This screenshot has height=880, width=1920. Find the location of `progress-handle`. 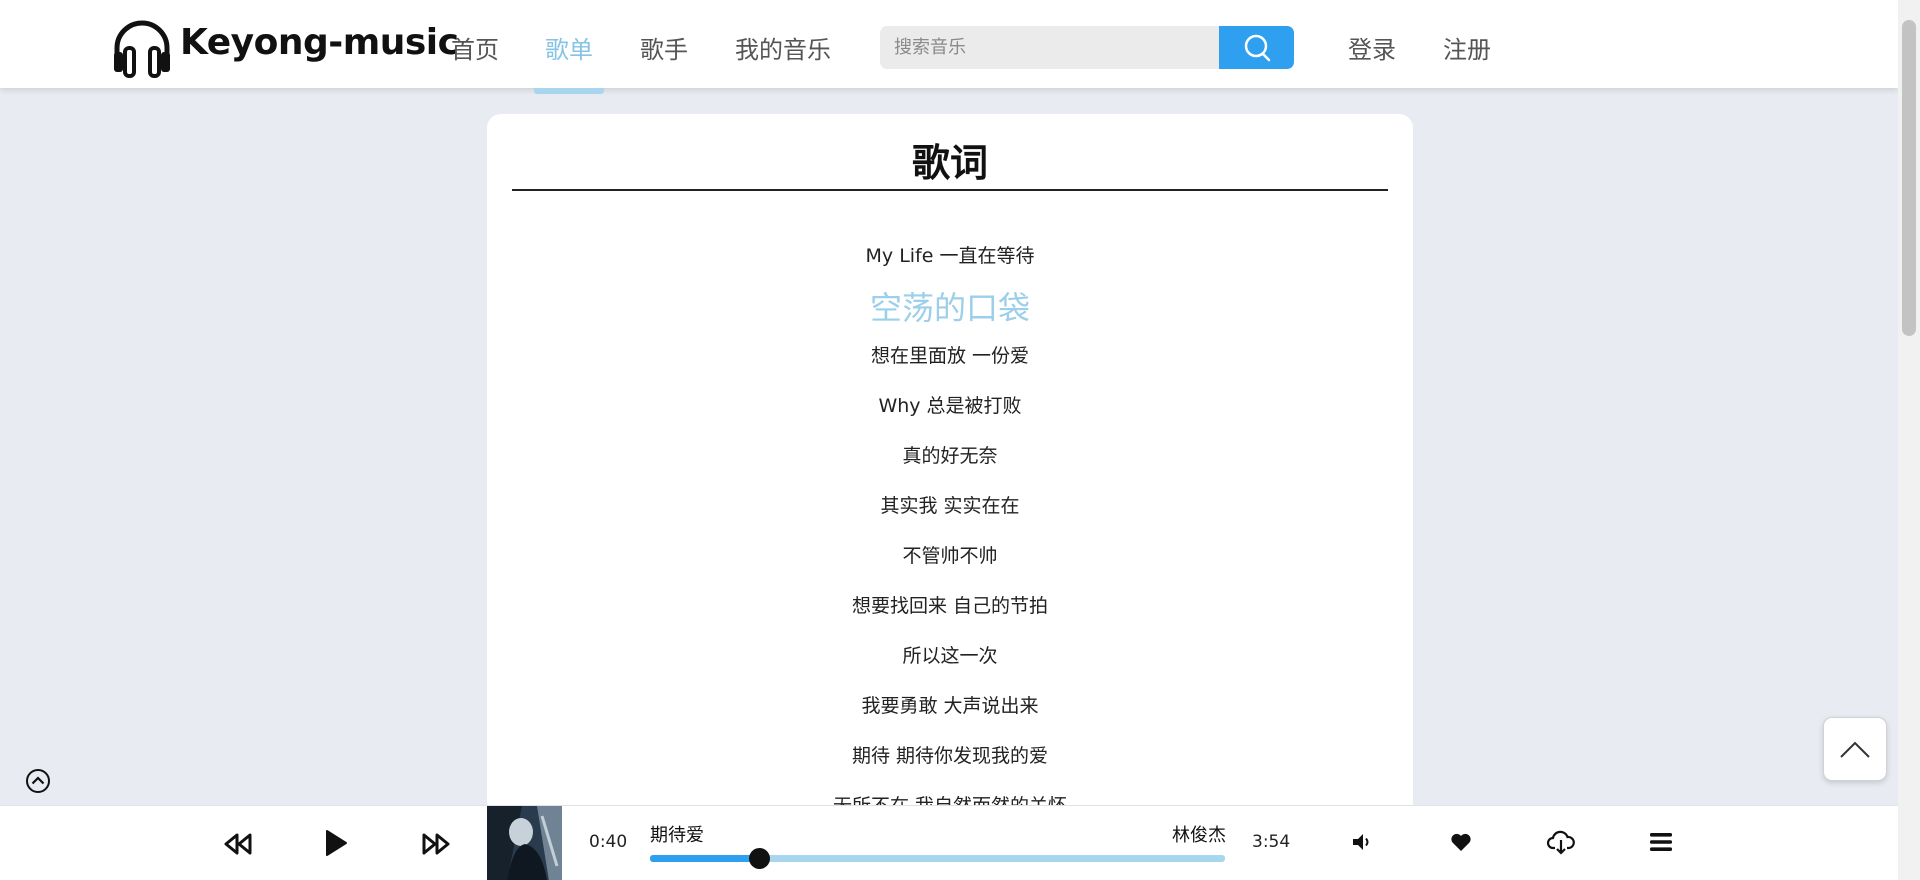

progress-handle is located at coordinates (760, 858).